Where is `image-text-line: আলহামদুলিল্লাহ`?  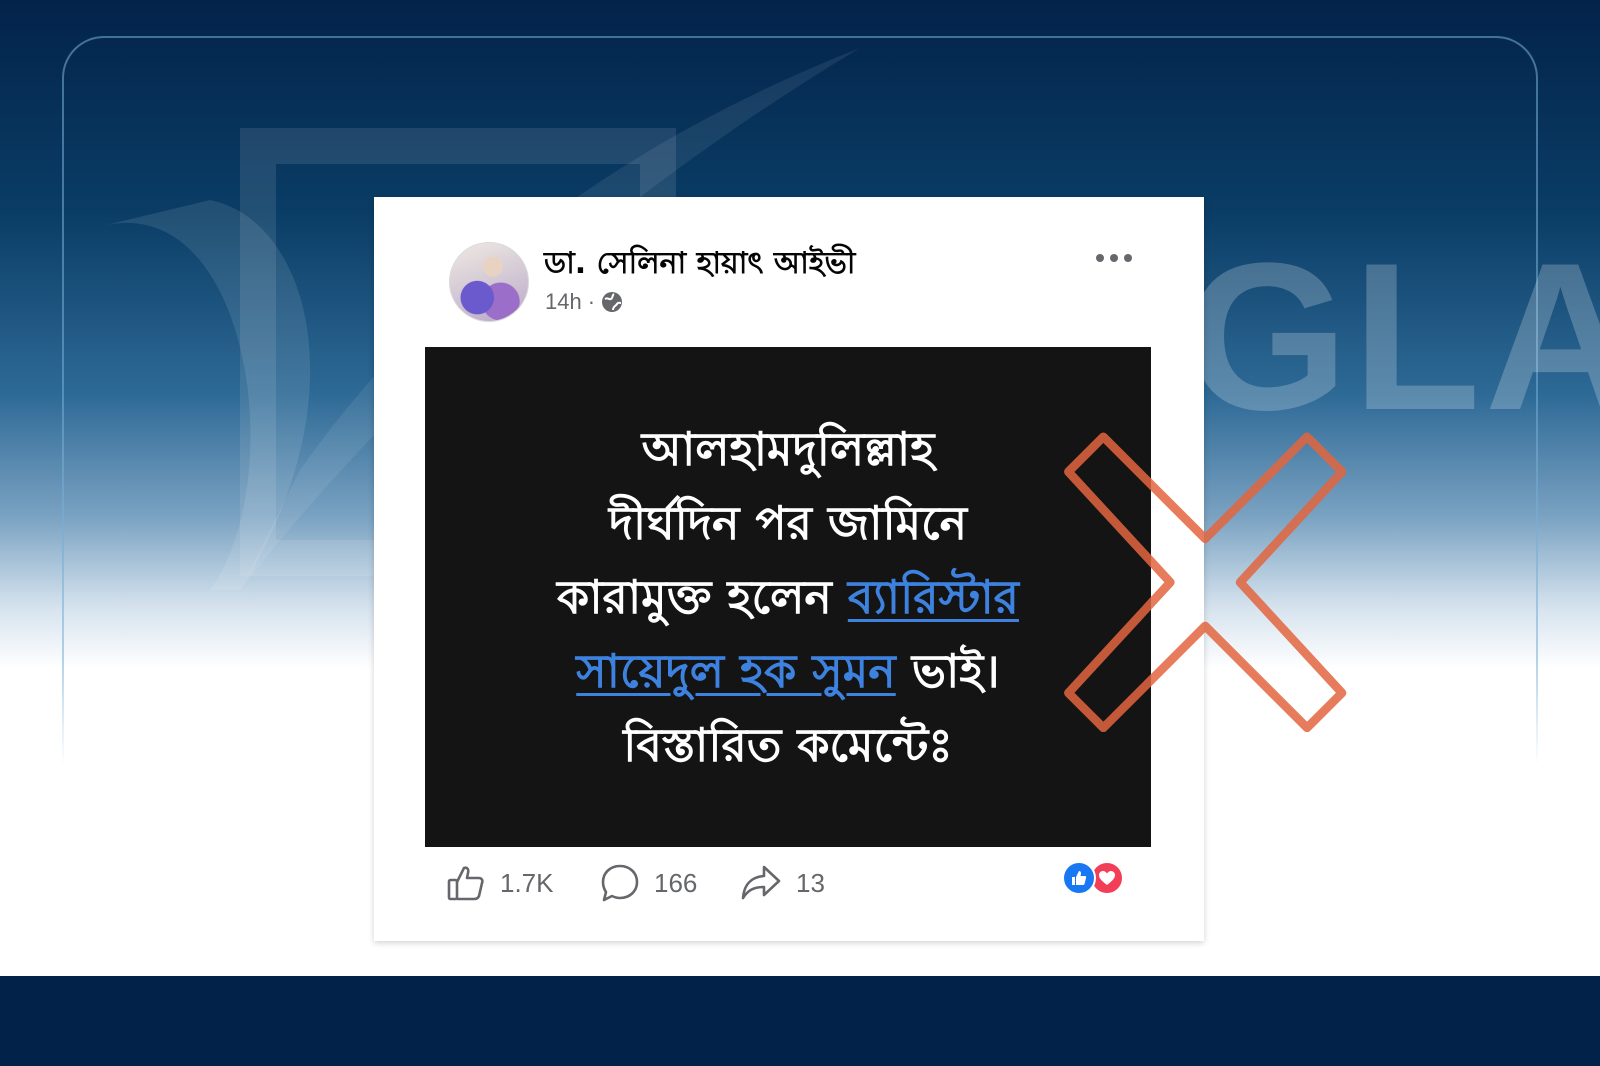 image-text-line: আলহামদুলিল্লাহ is located at coordinates (788, 449).